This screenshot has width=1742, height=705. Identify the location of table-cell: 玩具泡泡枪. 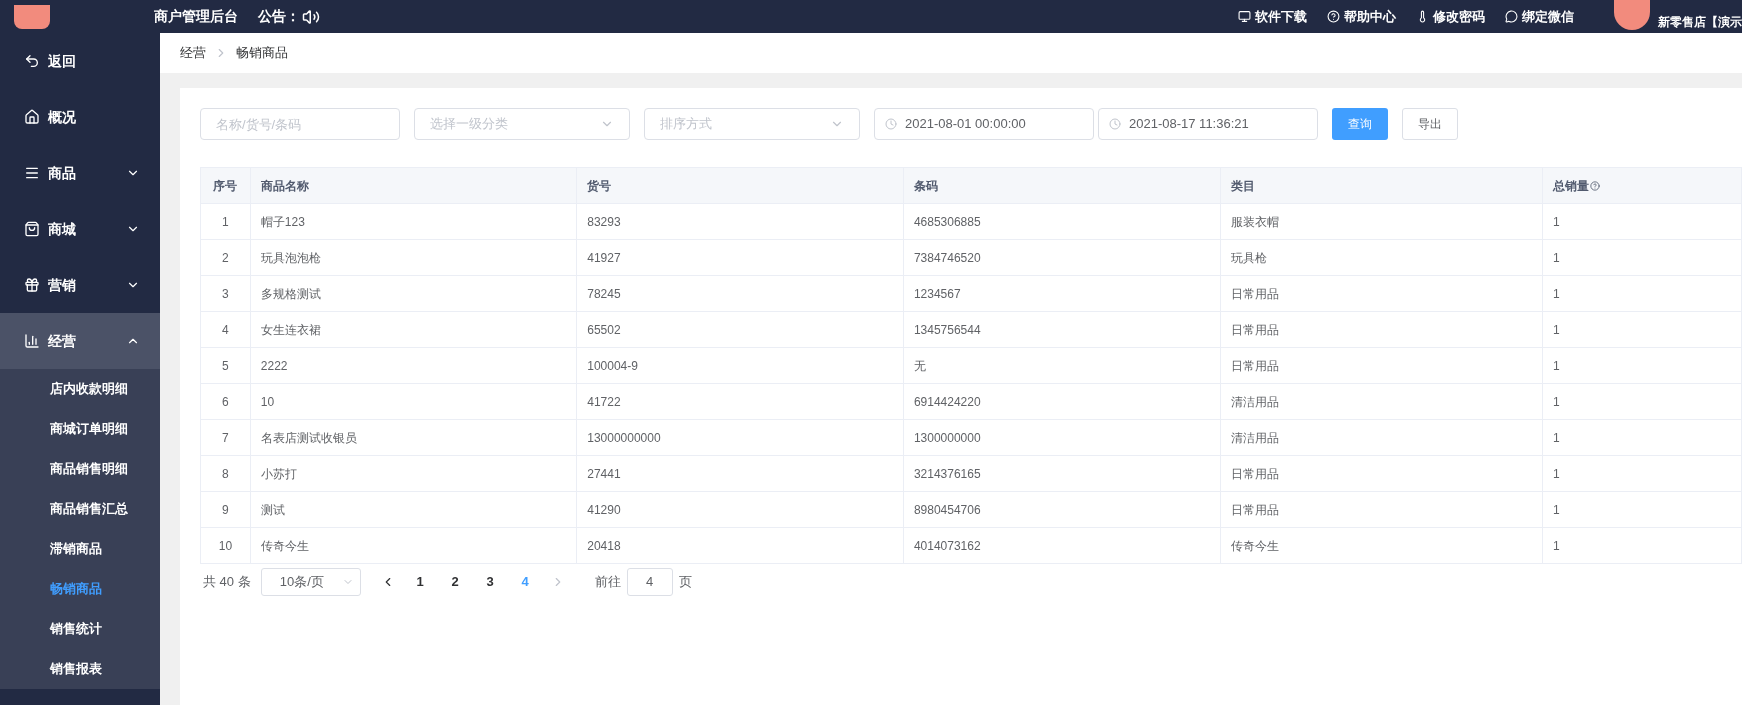
(413, 257).